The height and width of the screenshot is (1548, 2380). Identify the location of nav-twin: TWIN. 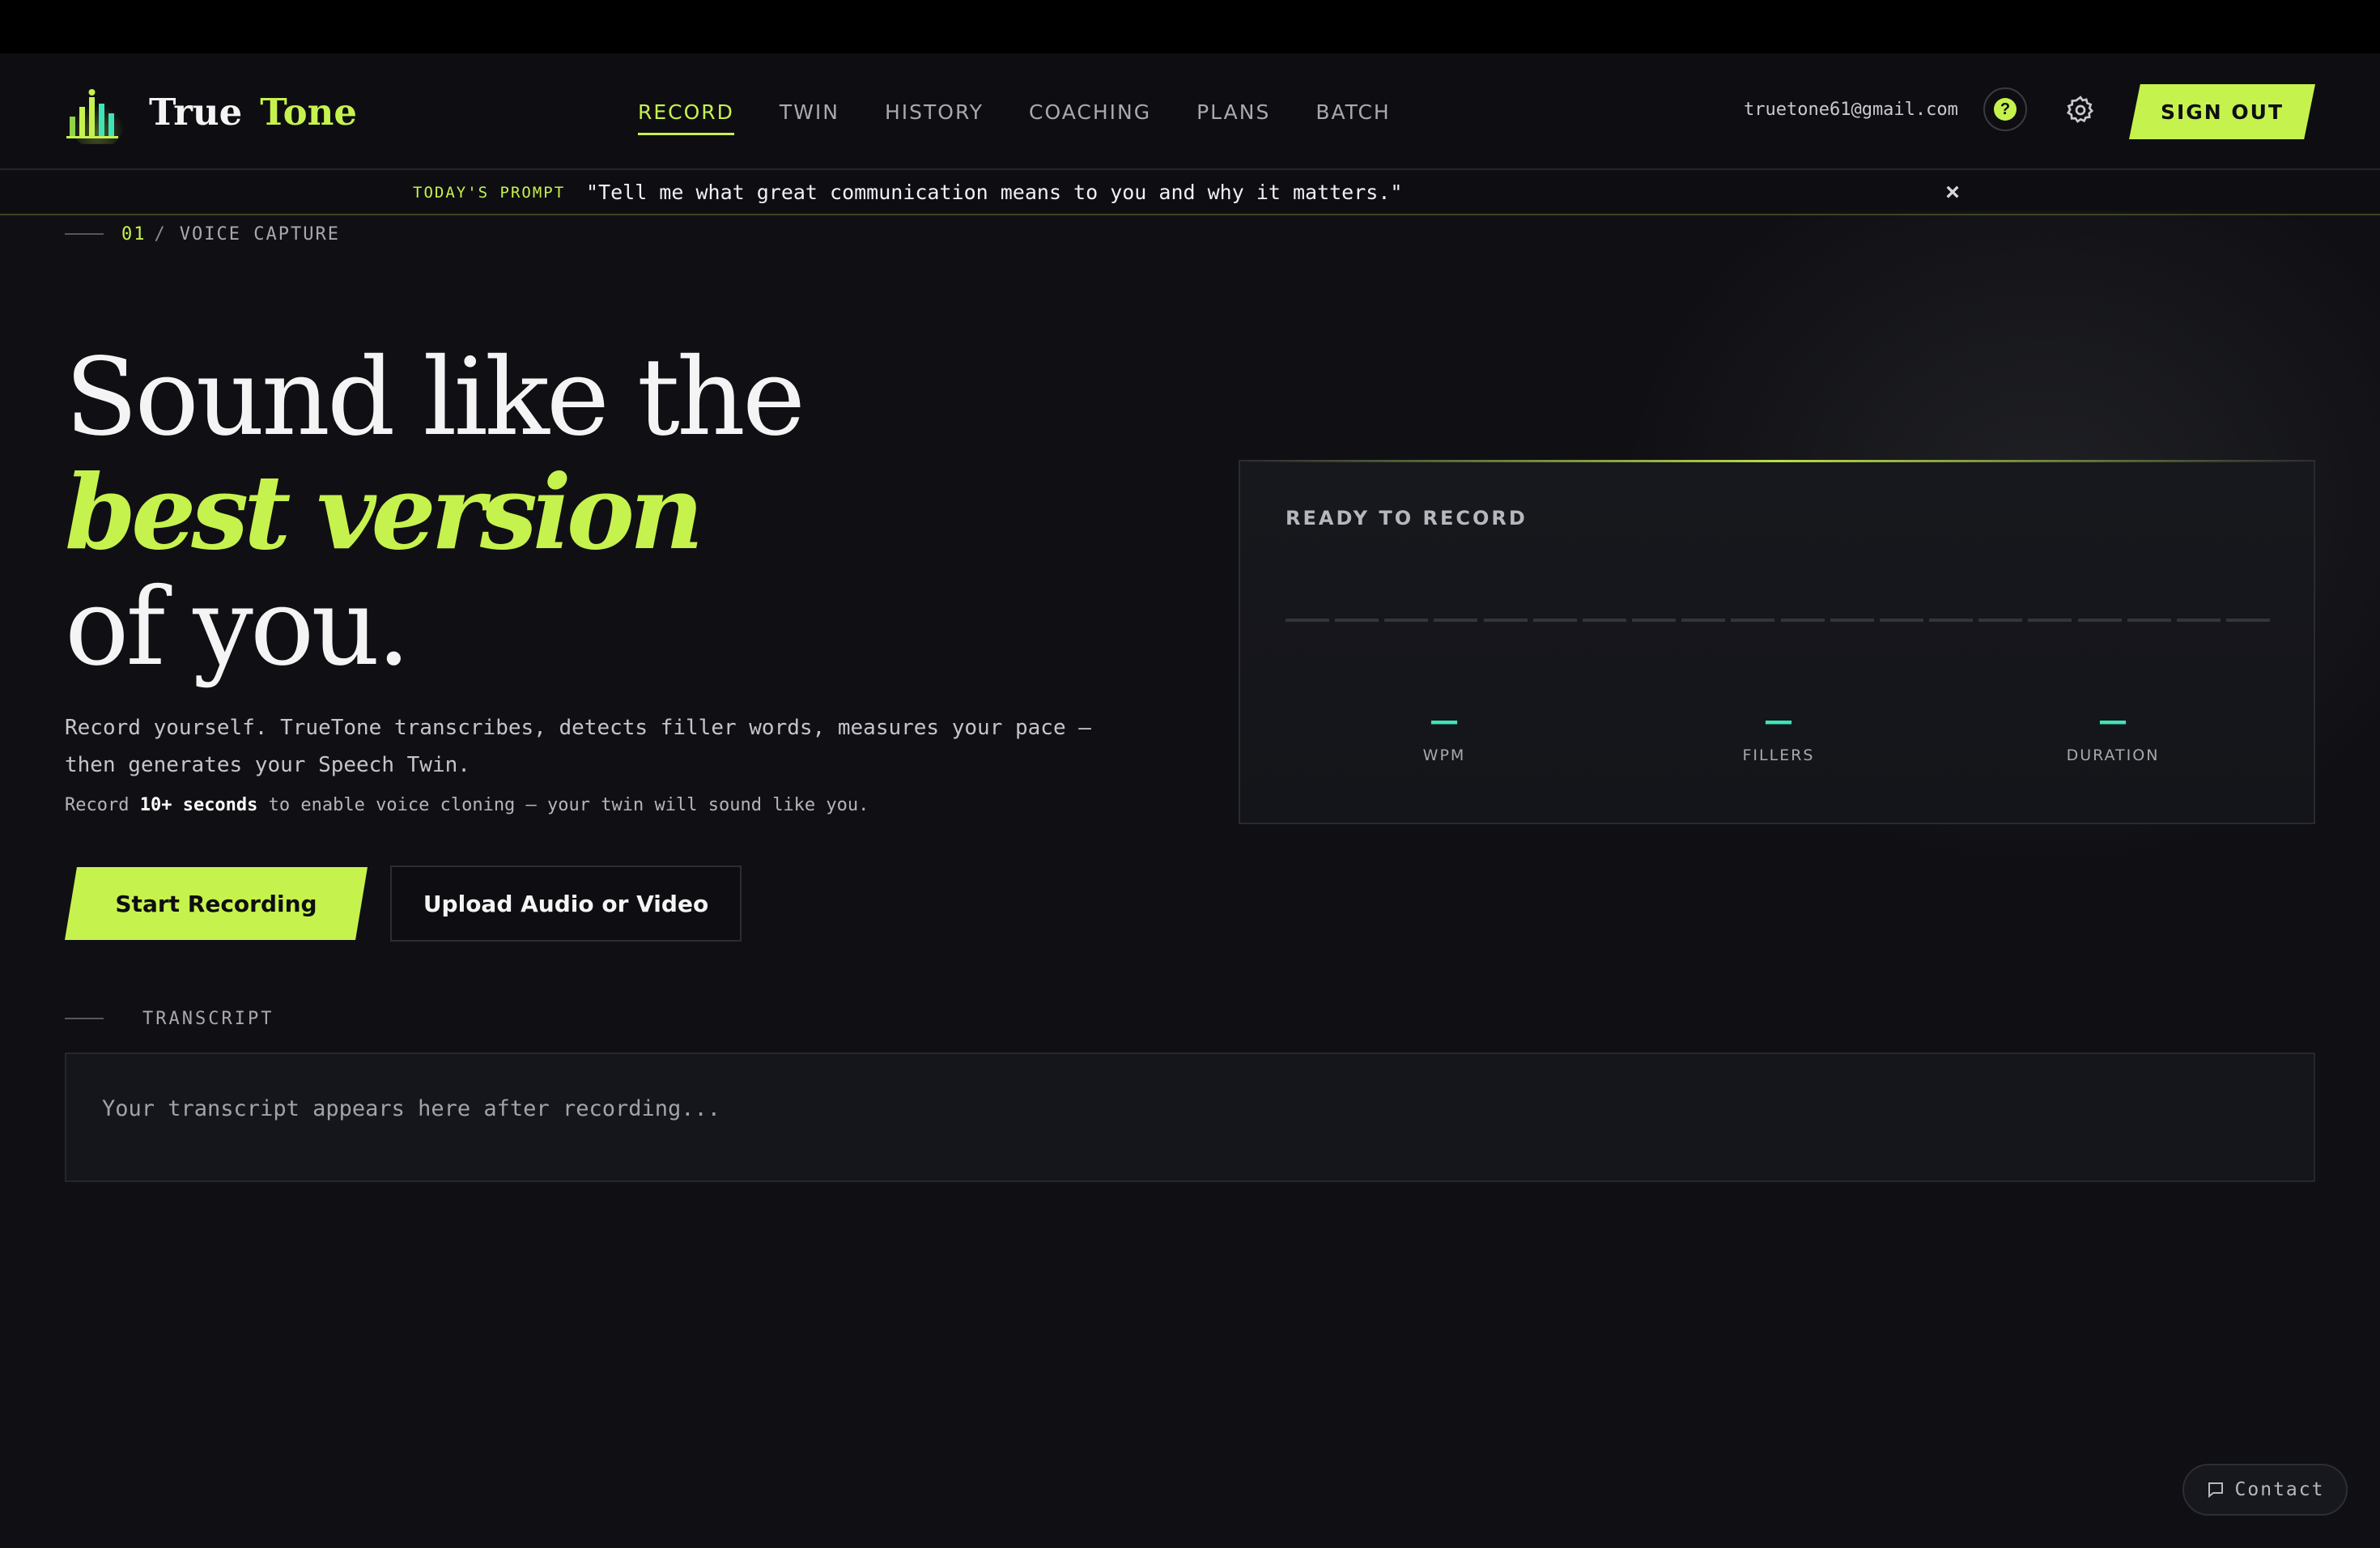
(809, 112).